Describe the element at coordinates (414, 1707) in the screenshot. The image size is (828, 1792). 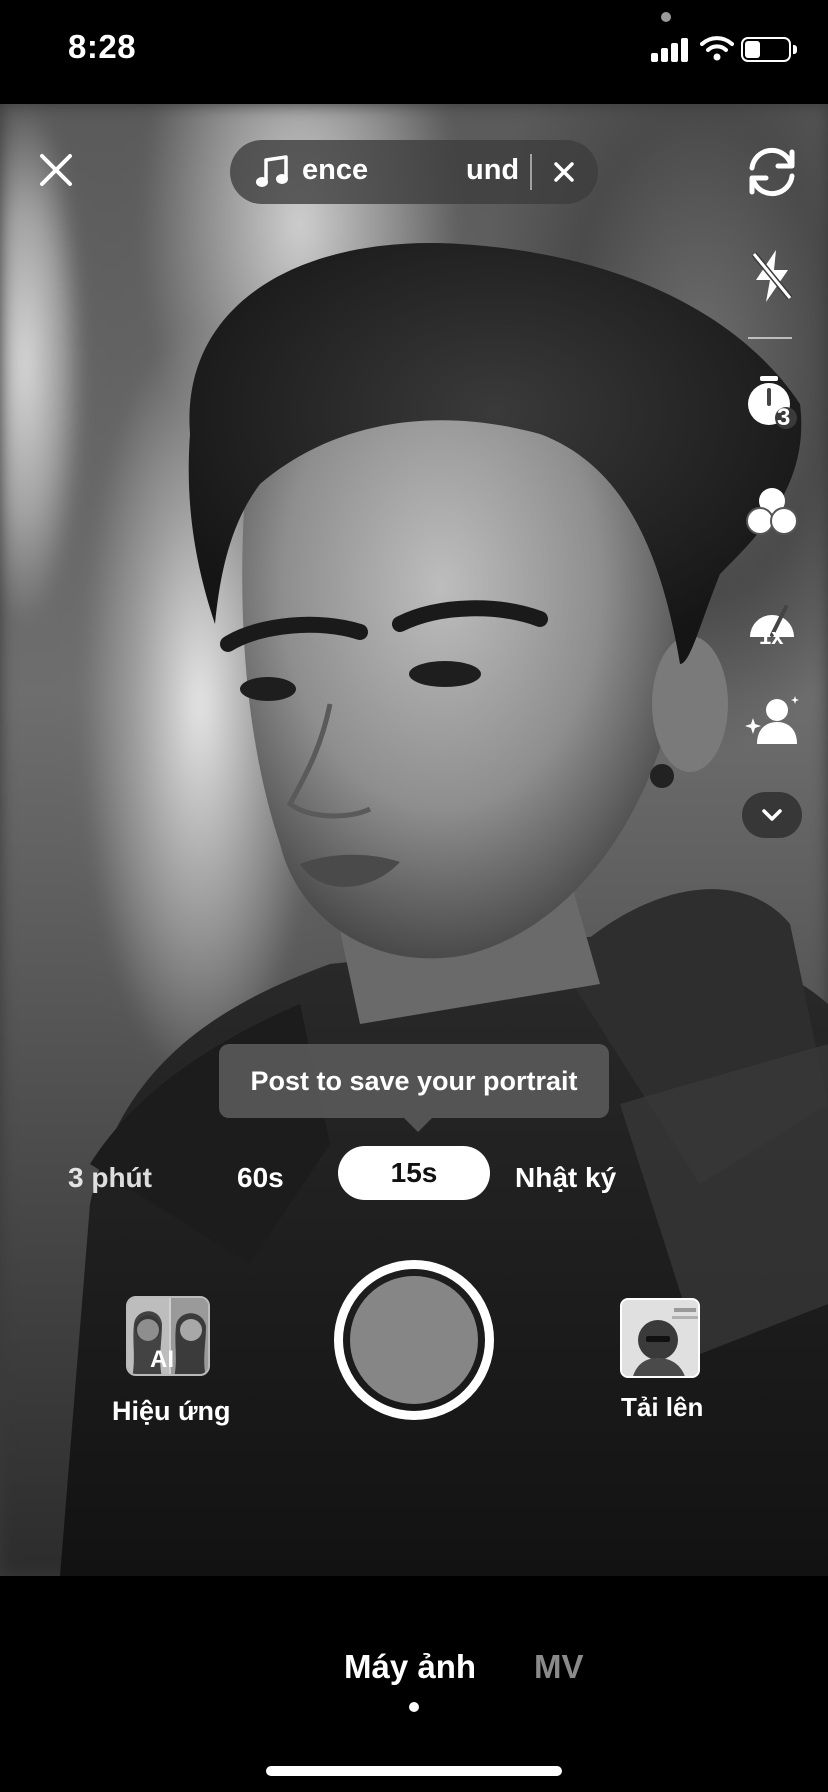
I see `active-tab-indicator` at that location.